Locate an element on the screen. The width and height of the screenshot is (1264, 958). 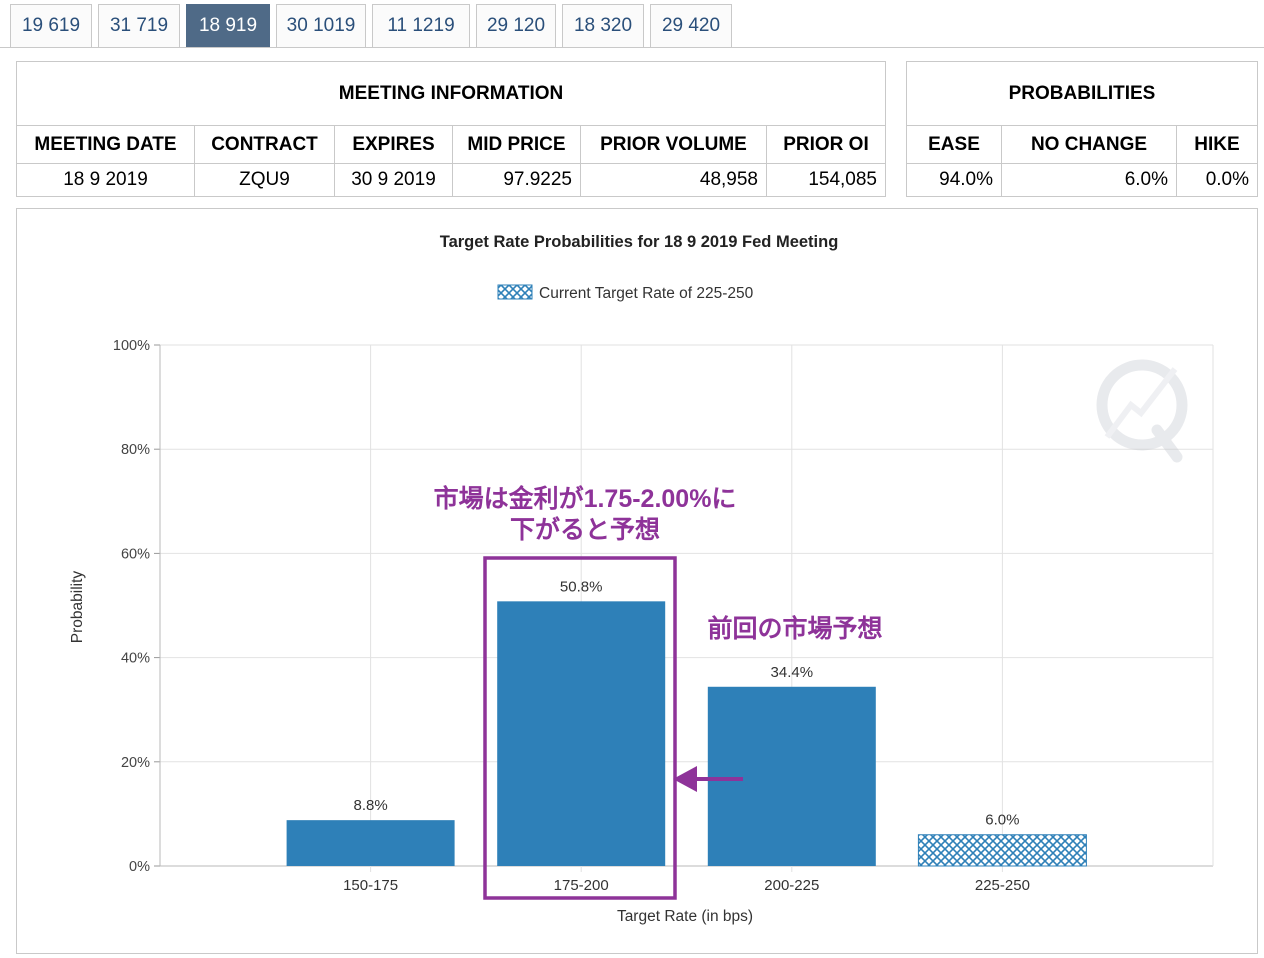
tab-18-919: 18 919 is located at coordinates (228, 26).